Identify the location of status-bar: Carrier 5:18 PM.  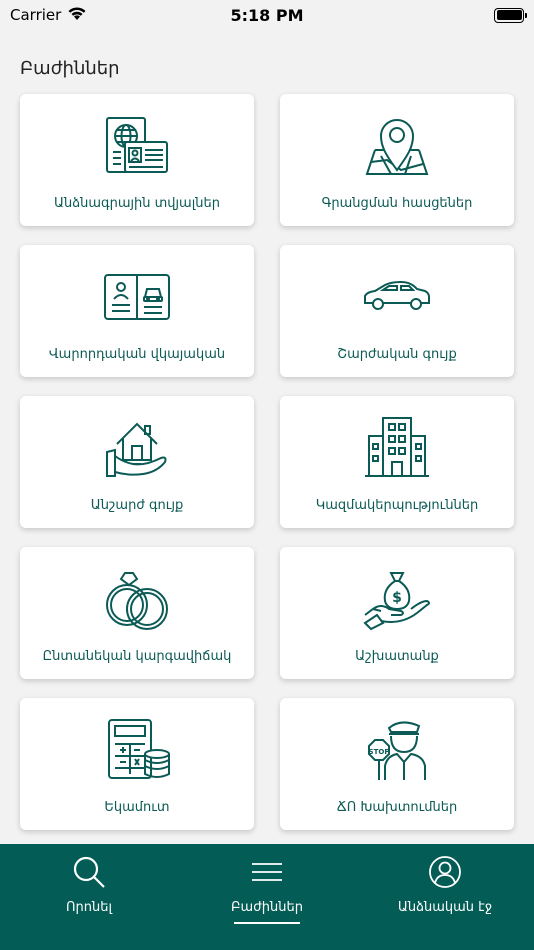
(267, 15).